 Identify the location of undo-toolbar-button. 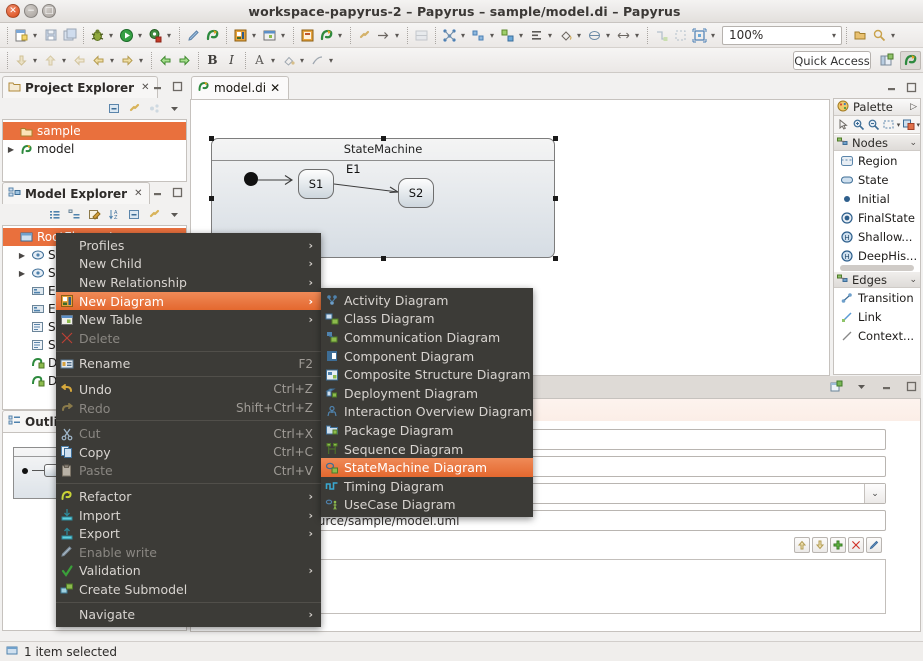
(165, 60).